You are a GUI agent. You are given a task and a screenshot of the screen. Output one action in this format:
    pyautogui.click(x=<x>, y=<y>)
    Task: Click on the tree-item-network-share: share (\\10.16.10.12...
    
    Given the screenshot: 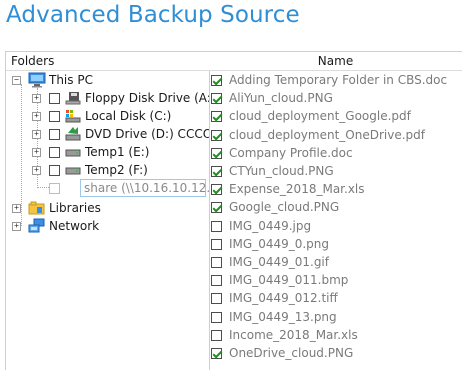 What is the action you would take?
    pyautogui.click(x=107, y=188)
    